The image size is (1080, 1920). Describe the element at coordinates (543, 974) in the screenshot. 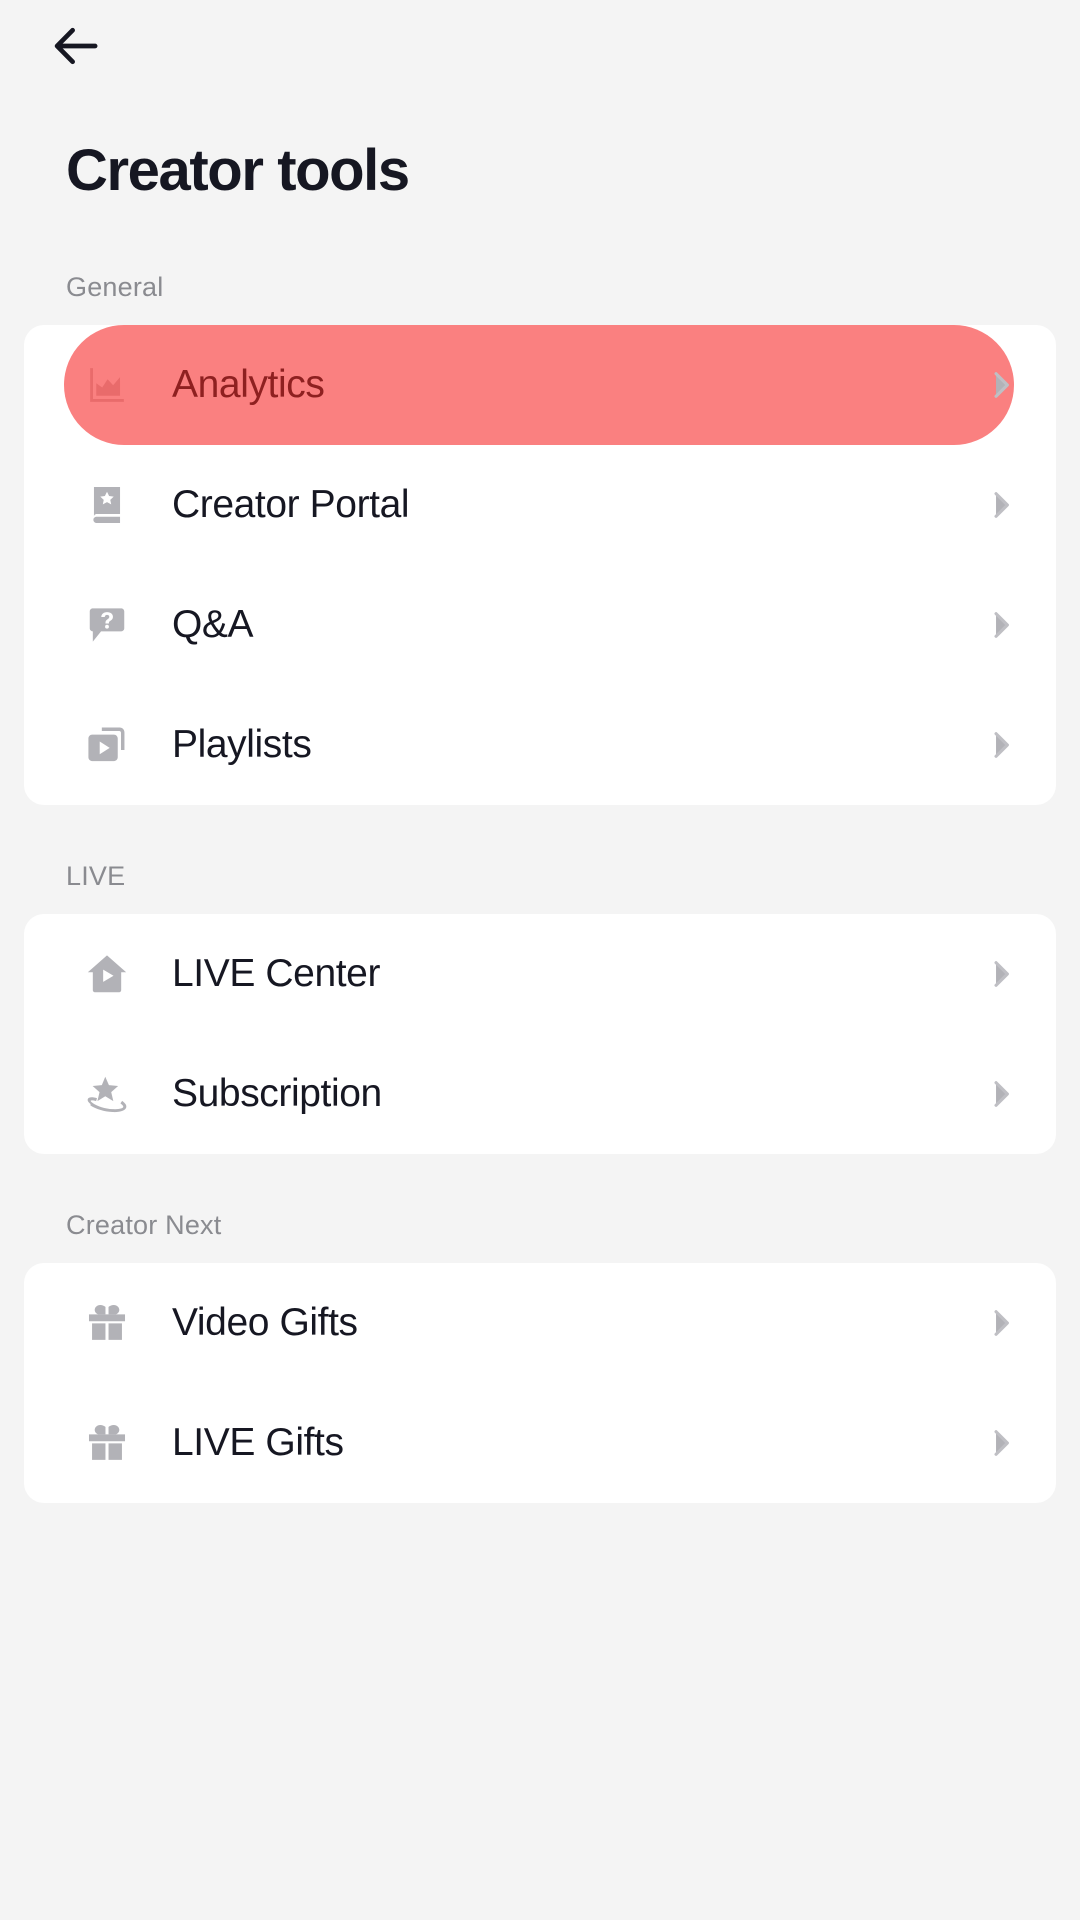

I see `list-item-content: LIVE Center` at that location.